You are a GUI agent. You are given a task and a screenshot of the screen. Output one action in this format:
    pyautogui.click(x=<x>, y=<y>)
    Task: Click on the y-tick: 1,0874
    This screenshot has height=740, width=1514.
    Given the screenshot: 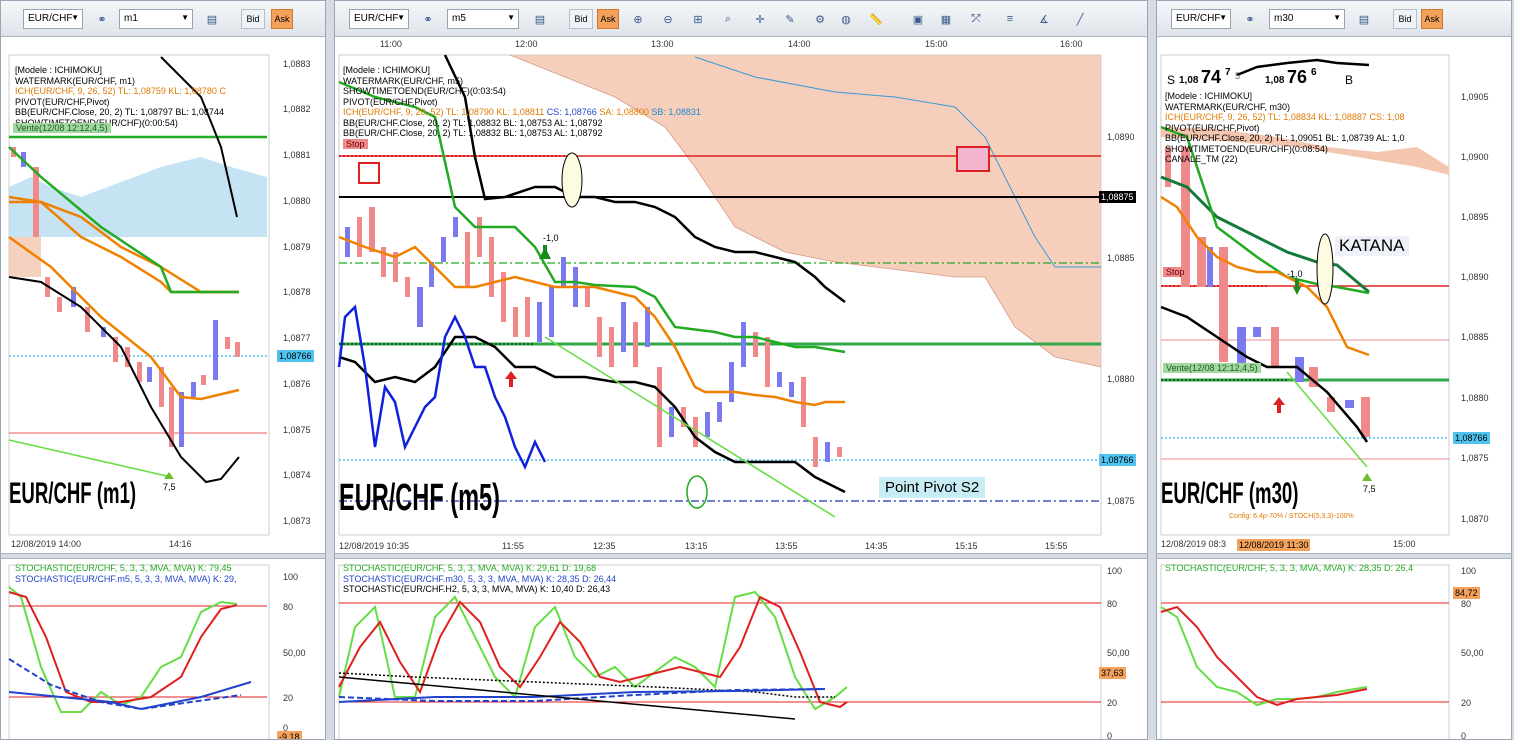 What is the action you would take?
    pyautogui.click(x=297, y=475)
    